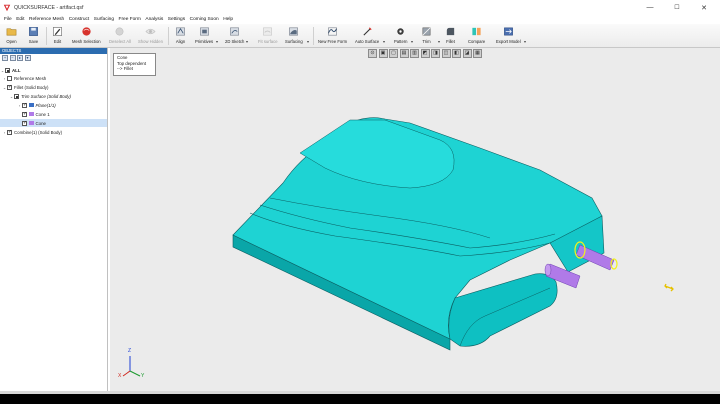 Image resolution: width=720 pixels, height=404 pixels. I want to click on mesh-selection-button: Mesh Selection, so click(86, 36).